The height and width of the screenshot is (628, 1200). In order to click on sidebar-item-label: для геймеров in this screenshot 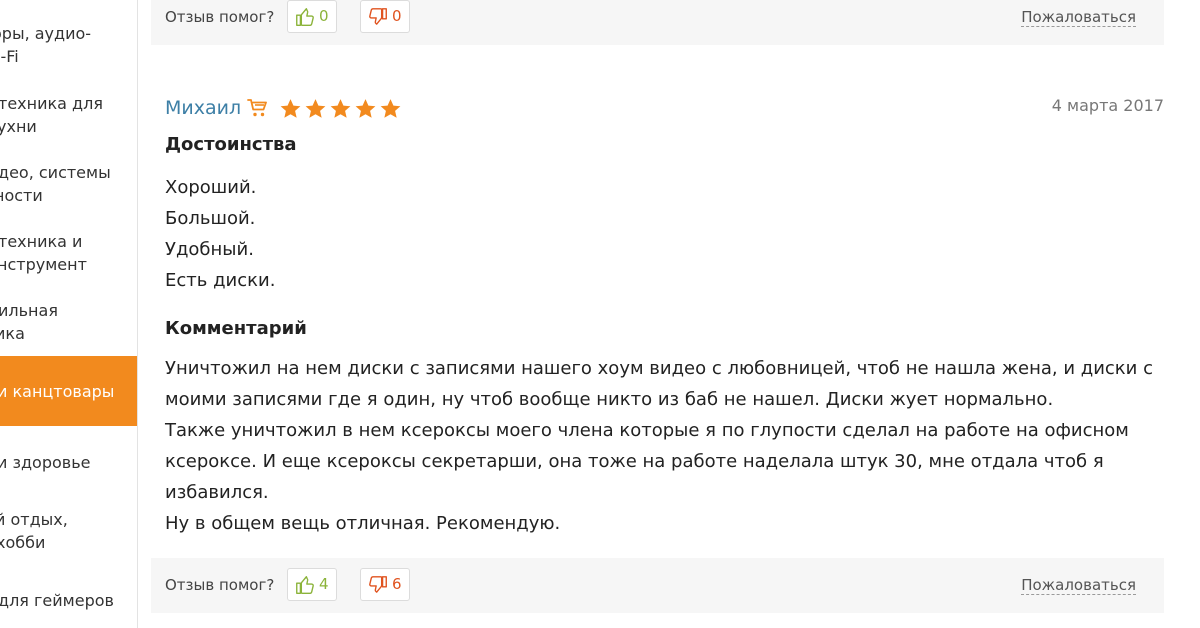, I will do `click(57, 600)`.